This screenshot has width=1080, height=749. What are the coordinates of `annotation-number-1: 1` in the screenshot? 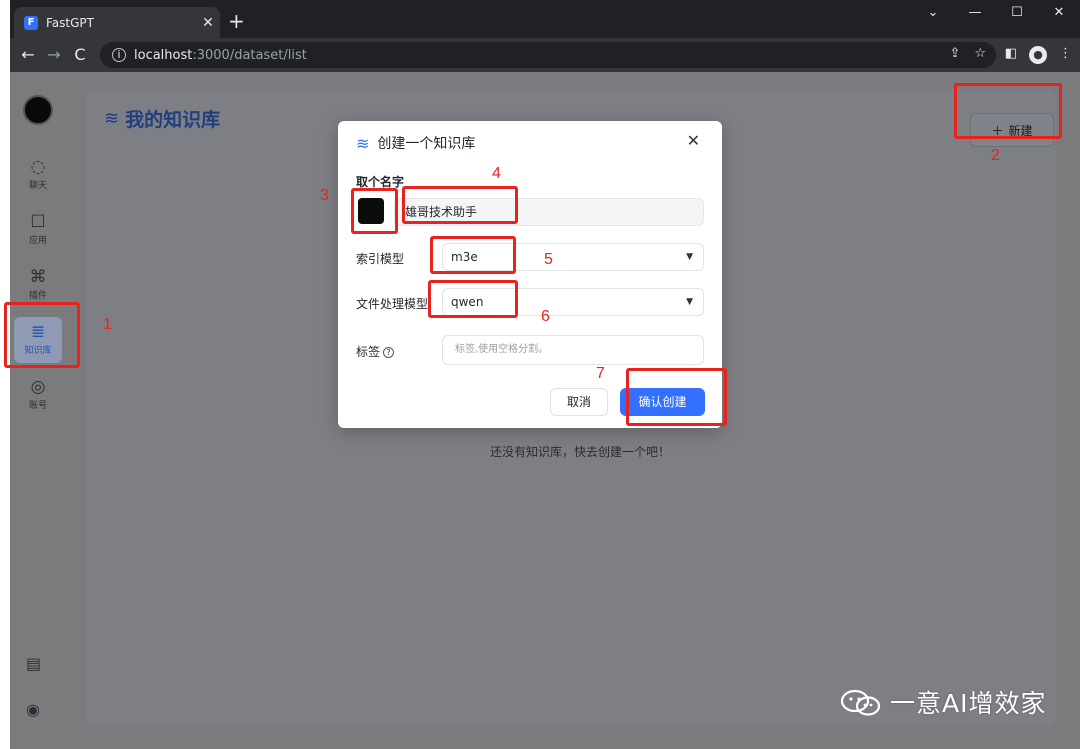 It's located at (107, 324).